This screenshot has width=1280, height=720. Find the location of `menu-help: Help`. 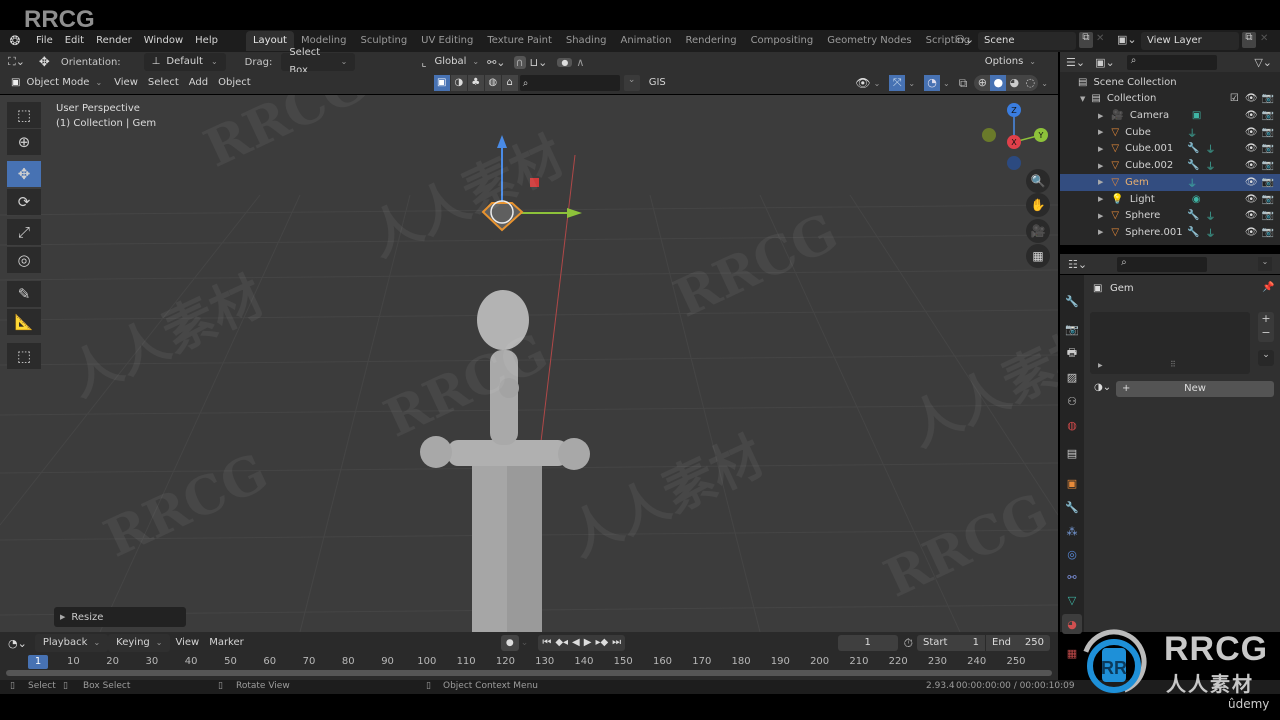

menu-help: Help is located at coordinates (206, 41).